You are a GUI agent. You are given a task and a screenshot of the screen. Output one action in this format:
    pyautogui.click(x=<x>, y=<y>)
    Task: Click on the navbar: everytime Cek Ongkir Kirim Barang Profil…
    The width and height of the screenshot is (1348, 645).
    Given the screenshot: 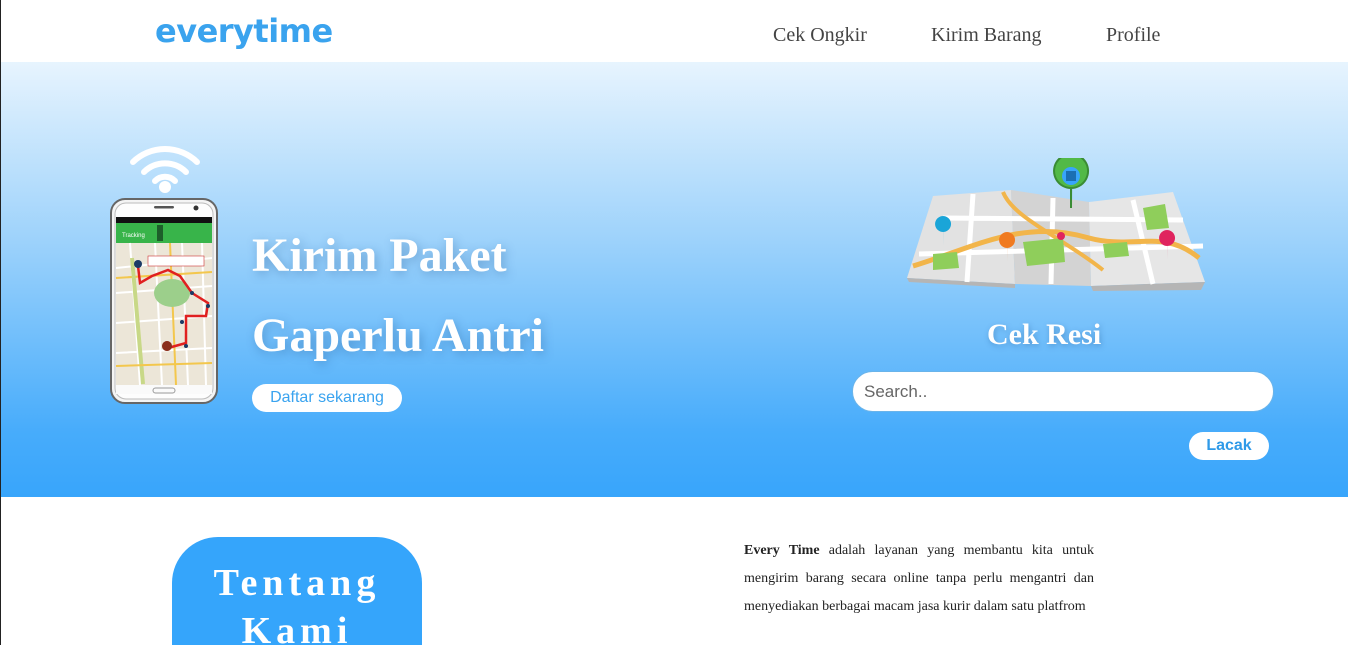 What is the action you would take?
    pyautogui.click(x=674, y=31)
    